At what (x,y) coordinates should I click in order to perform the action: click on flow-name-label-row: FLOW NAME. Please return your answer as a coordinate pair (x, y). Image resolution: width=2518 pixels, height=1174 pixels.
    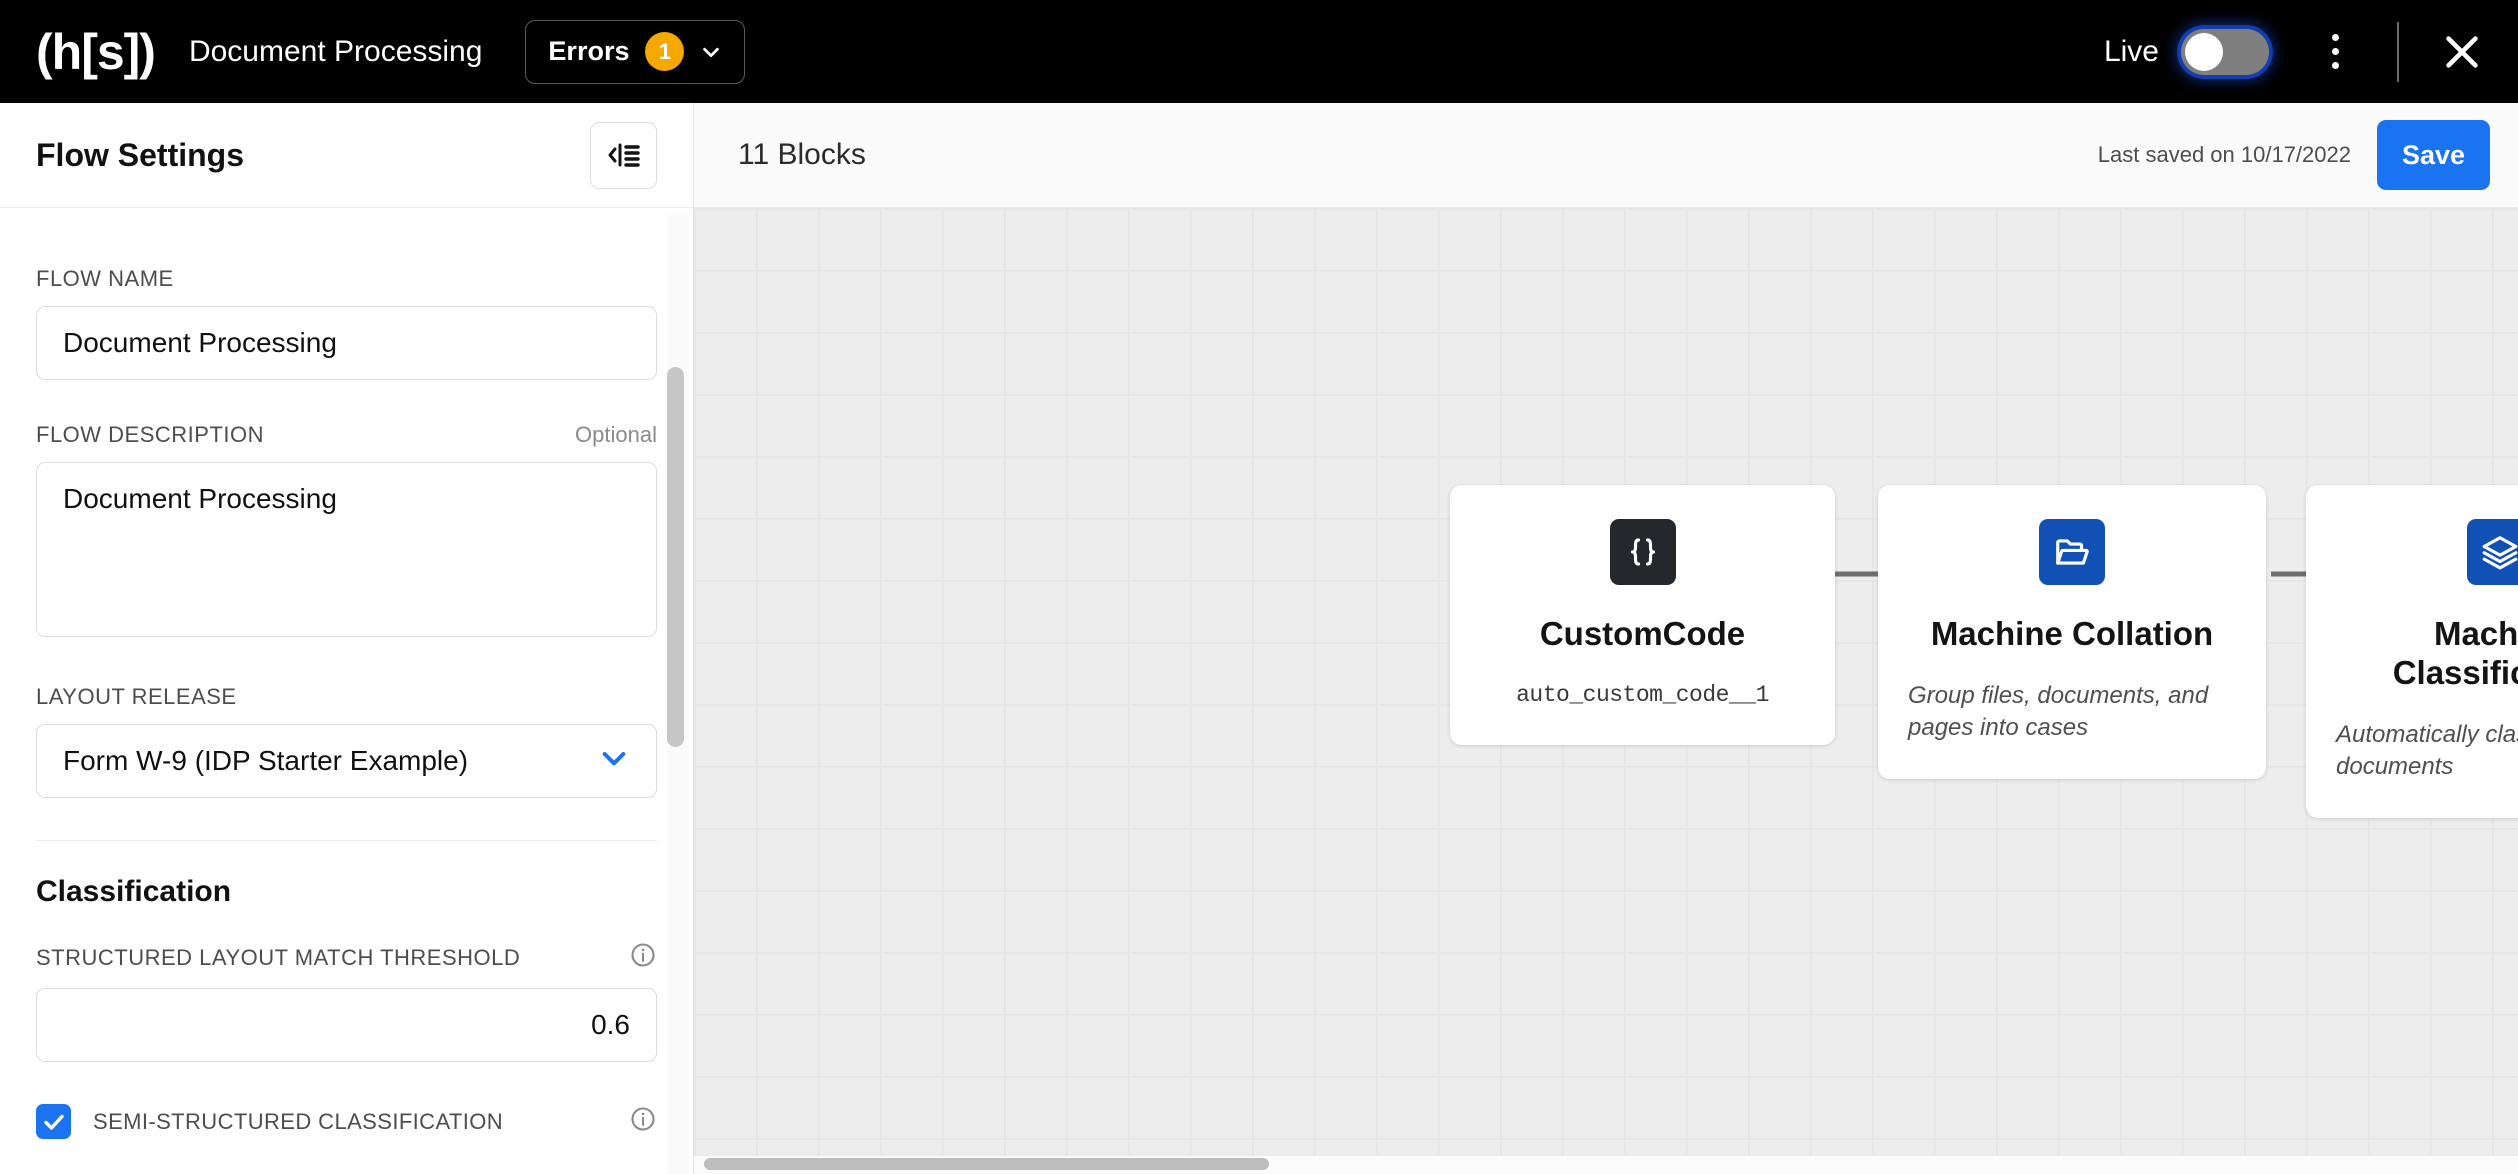
    Looking at the image, I should click on (346, 279).